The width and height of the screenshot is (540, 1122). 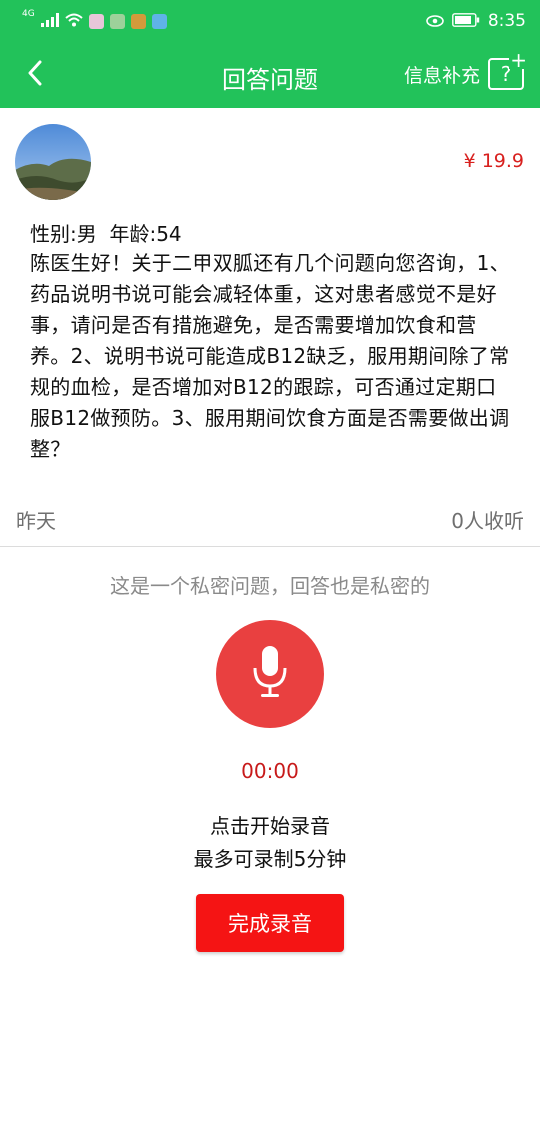 I want to click on battery-icon, so click(x=465, y=21).